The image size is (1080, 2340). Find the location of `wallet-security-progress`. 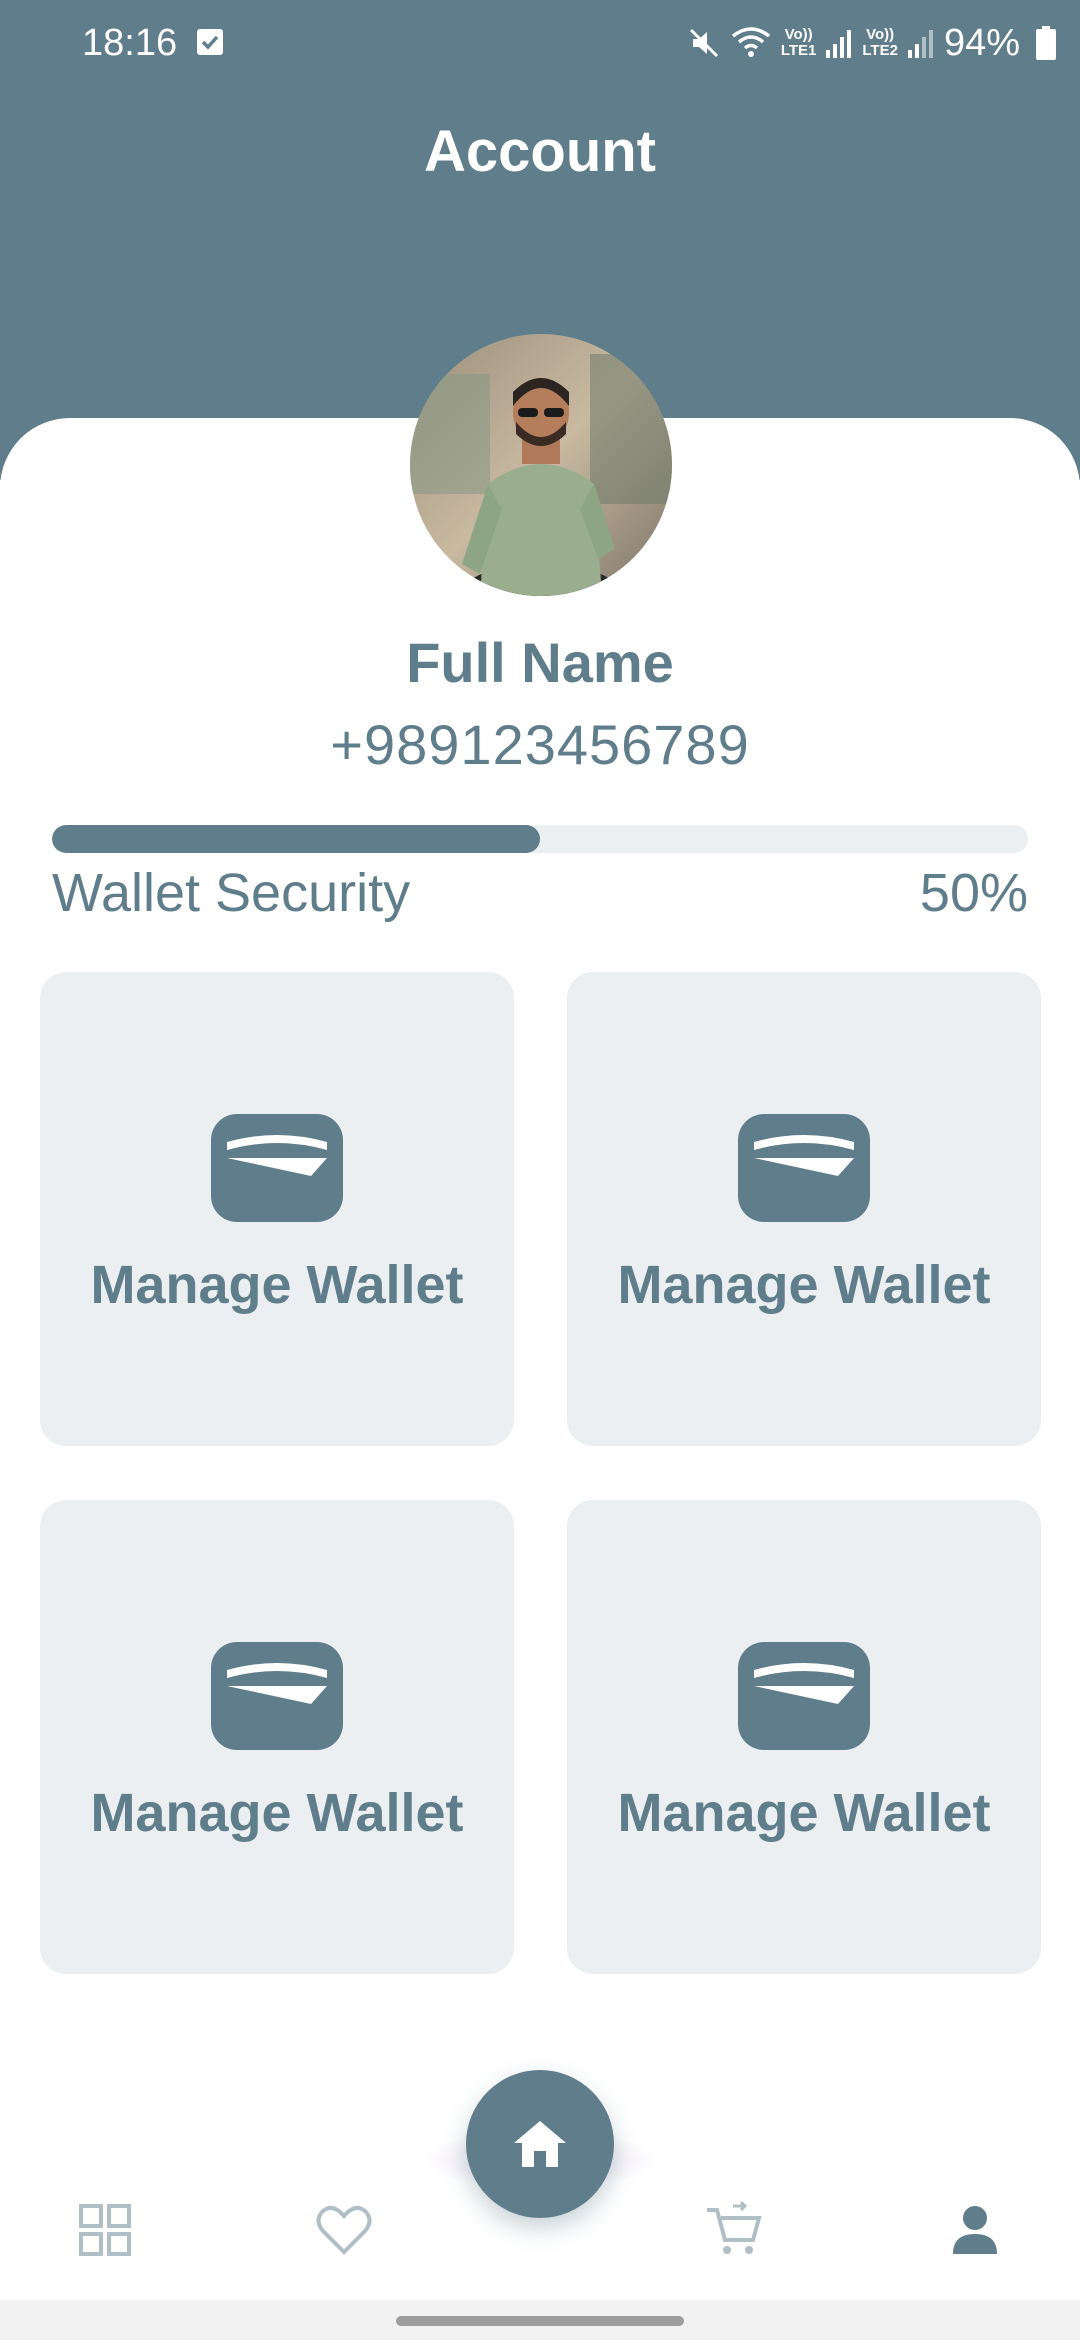

wallet-security-progress is located at coordinates (540, 839).